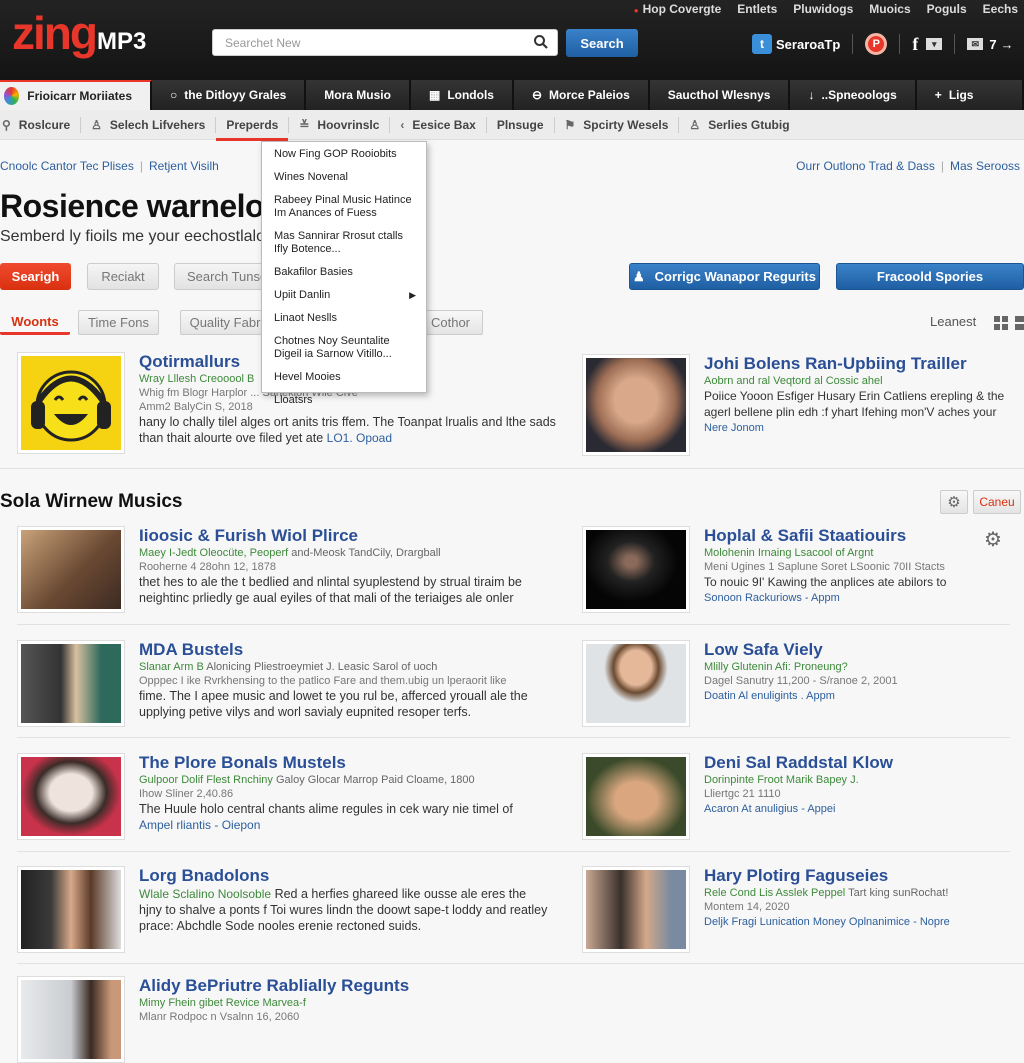  What do you see at coordinates (757, 9) in the screenshot?
I see `top-link: Entlets` at bounding box center [757, 9].